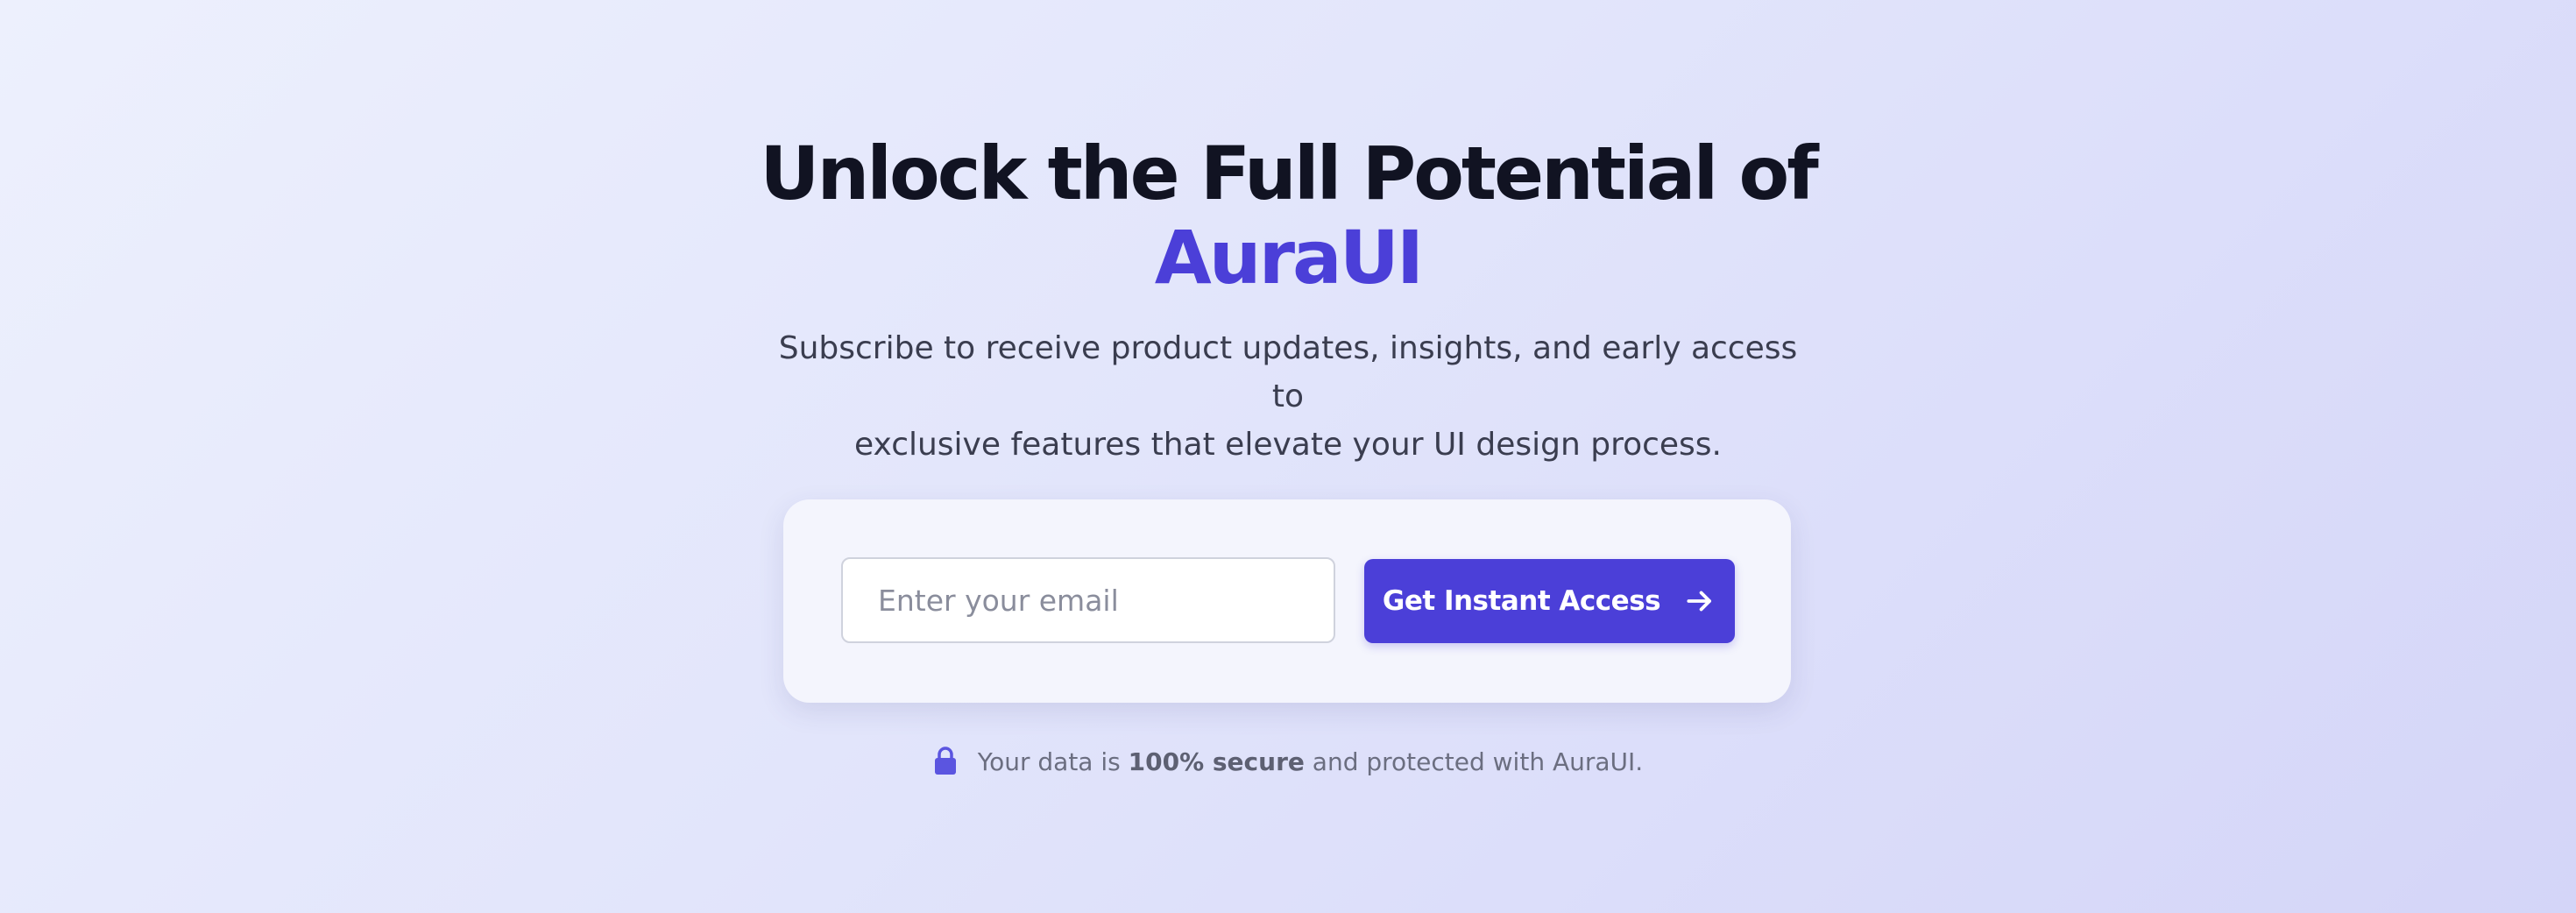 The height and width of the screenshot is (913, 2576). I want to click on lock-icon, so click(945, 760).